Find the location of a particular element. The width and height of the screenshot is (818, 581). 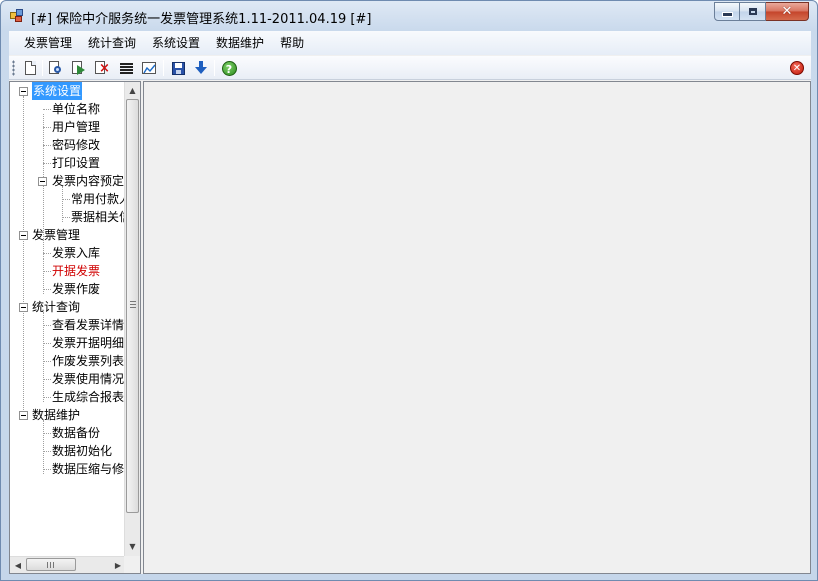

close-panel-button: ✕ is located at coordinates (797, 68).